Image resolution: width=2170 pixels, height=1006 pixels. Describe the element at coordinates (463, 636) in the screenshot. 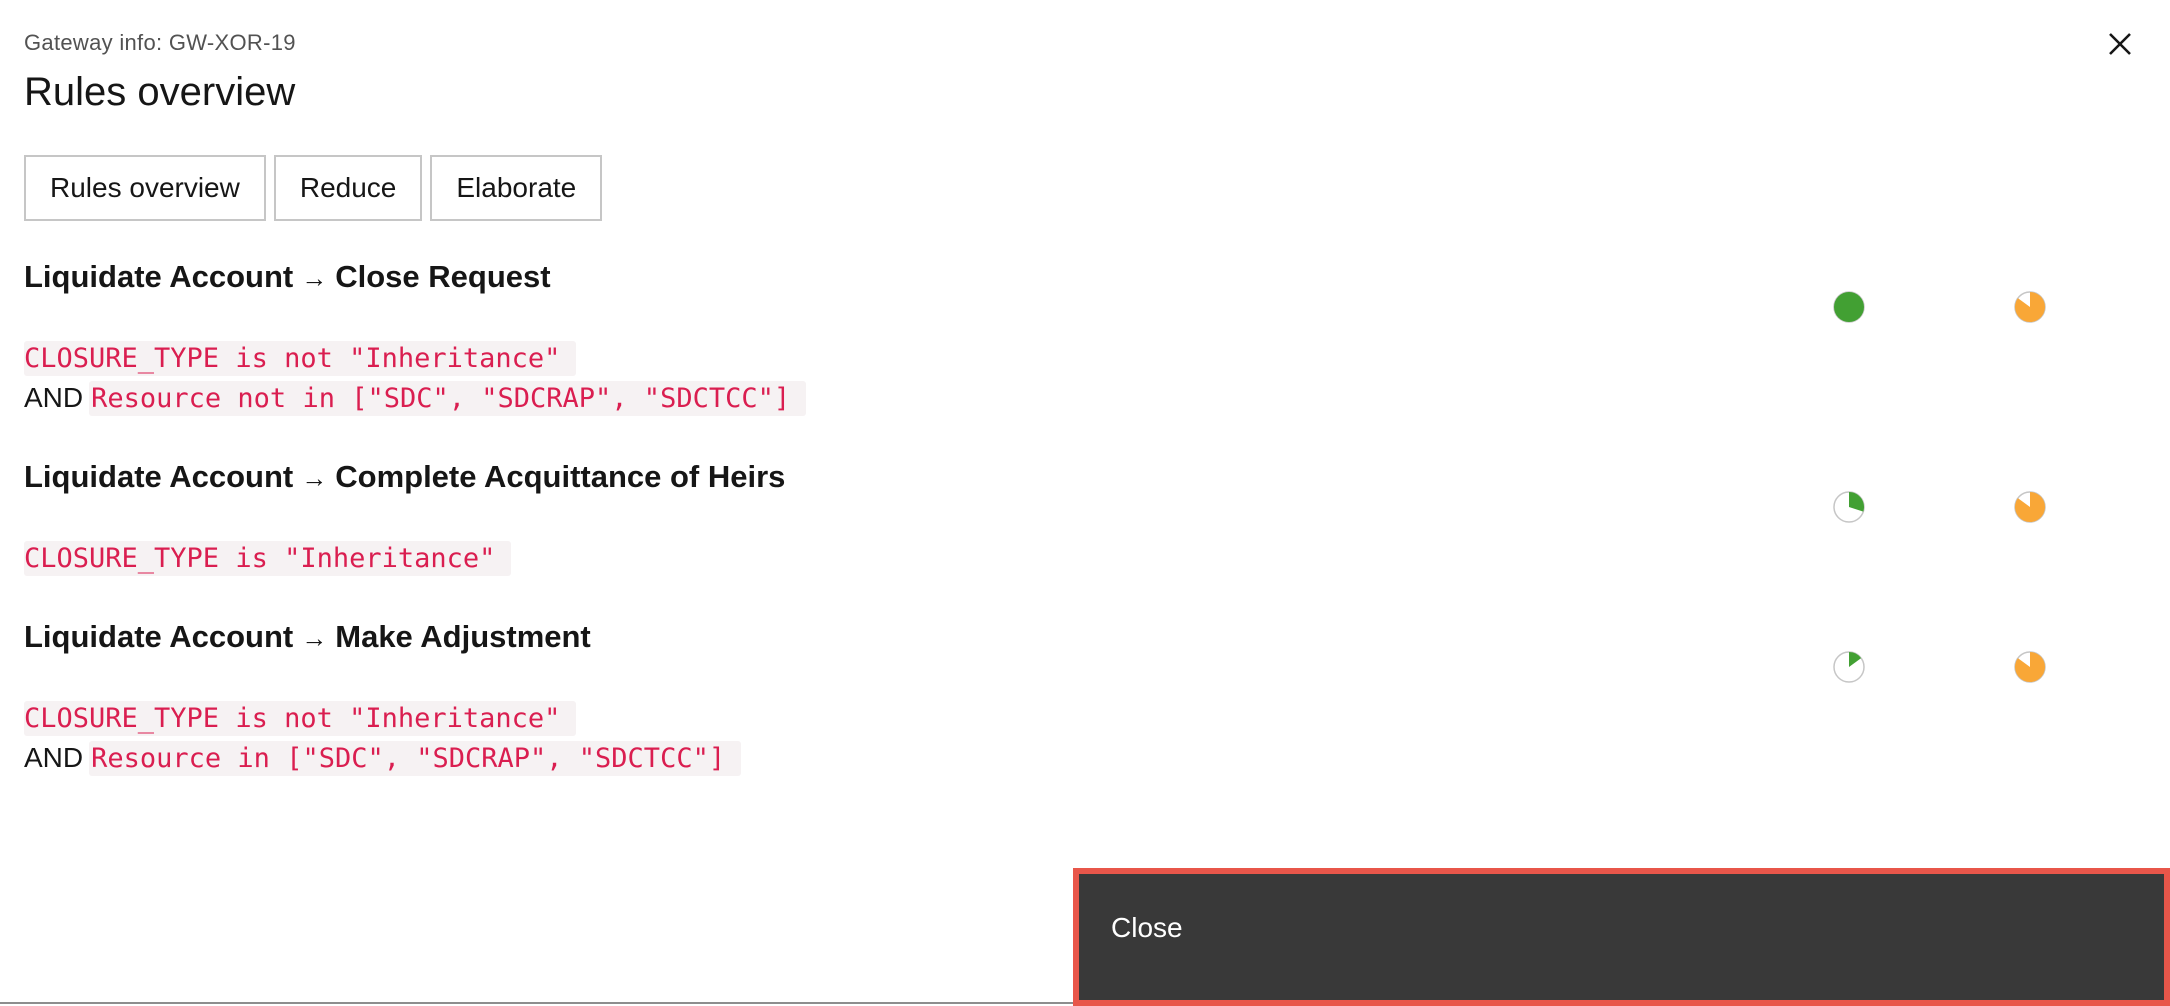

I see `rule-target: Make Adjustment` at that location.